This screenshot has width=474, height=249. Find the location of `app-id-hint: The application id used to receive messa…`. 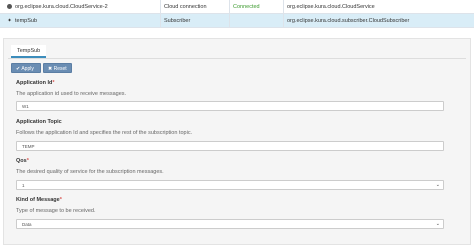

app-id-hint: The application id used to receive messa… is located at coordinates (71, 94).